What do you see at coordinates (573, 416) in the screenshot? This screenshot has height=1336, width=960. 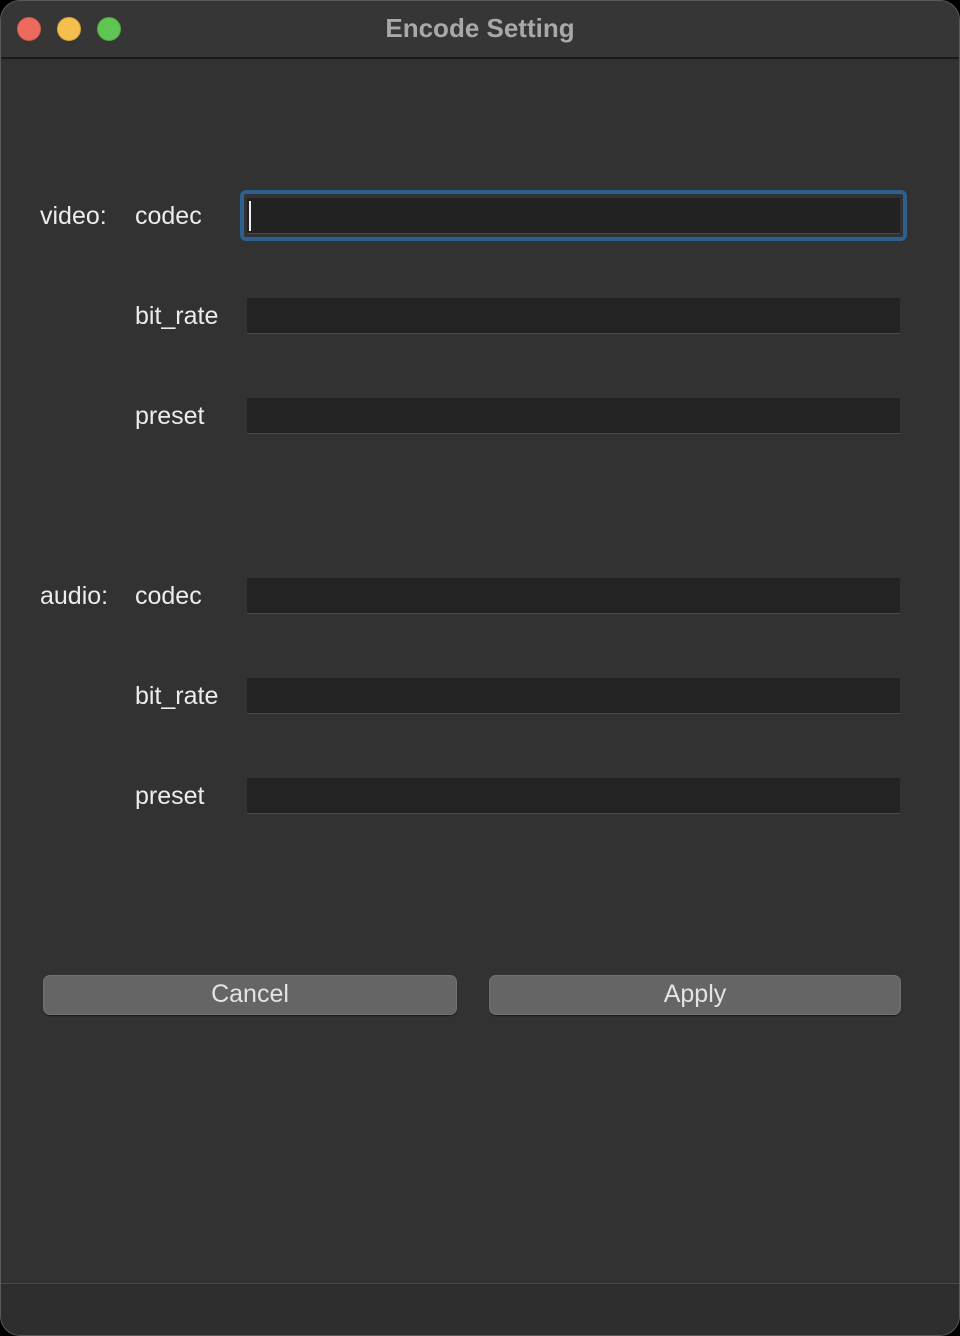 I see `video-preset-input` at bounding box center [573, 416].